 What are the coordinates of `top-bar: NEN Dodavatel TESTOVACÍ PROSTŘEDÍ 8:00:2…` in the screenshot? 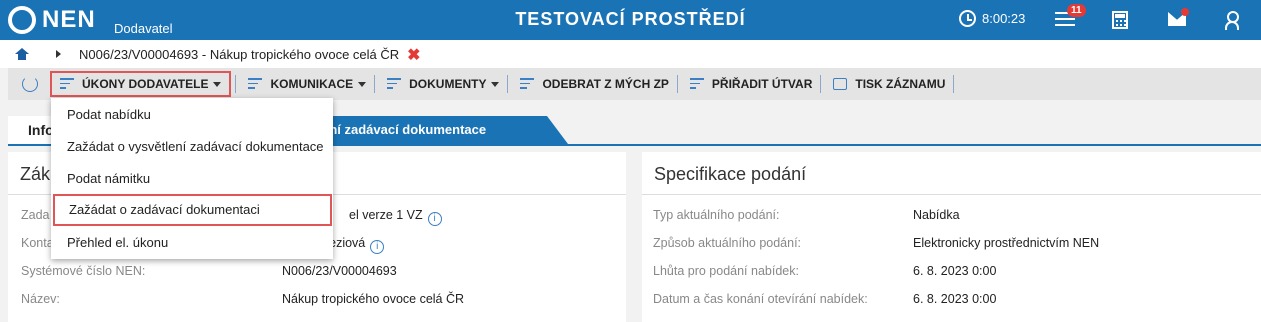 It's located at (630, 20).